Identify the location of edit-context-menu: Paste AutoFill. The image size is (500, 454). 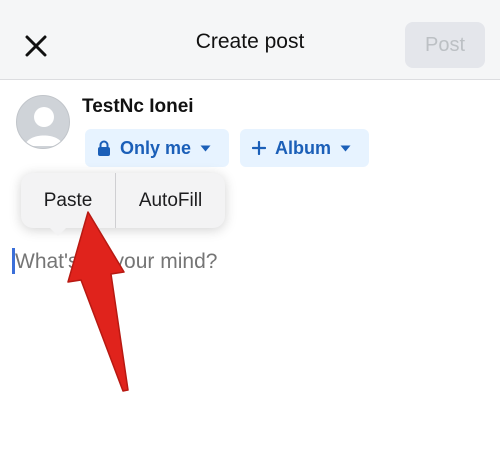
(123, 200).